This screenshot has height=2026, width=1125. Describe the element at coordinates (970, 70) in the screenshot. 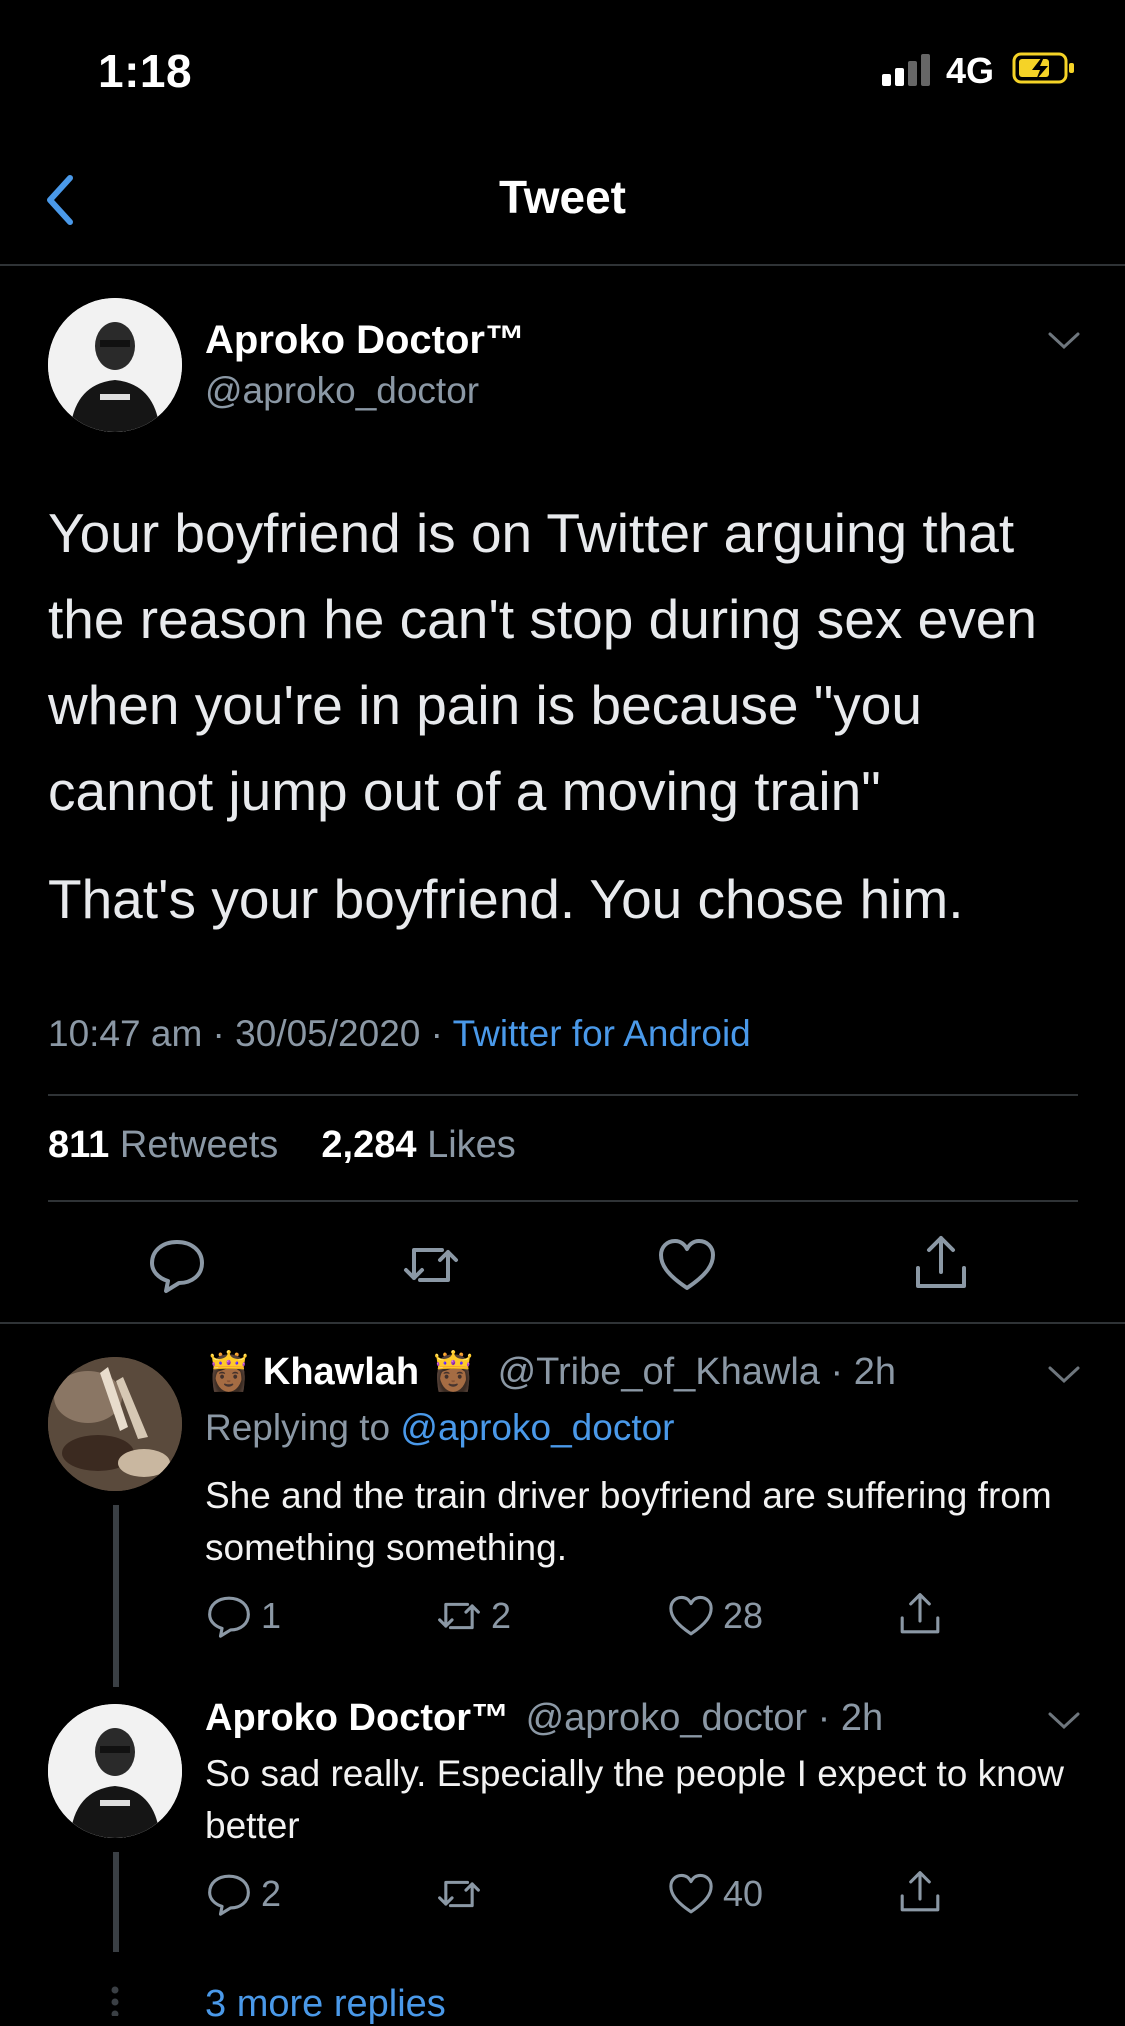

I see `network-type: 4G` at that location.